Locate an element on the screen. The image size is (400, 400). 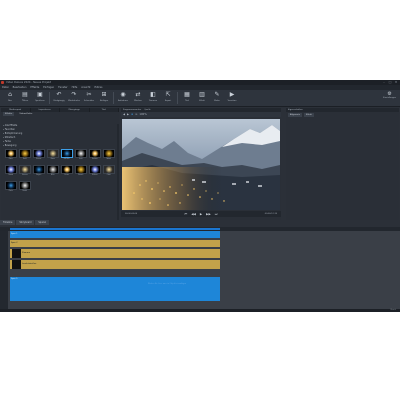
timeline-clip: Spur 5 is located at coordinates (115, 289).